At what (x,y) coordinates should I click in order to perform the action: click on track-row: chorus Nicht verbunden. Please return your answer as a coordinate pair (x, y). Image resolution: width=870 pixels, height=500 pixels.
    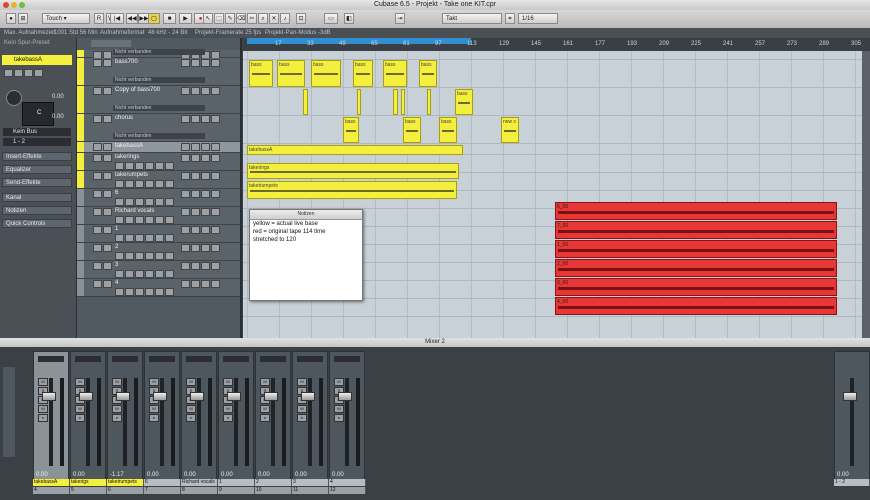
    Looking at the image, I should click on (158, 128).